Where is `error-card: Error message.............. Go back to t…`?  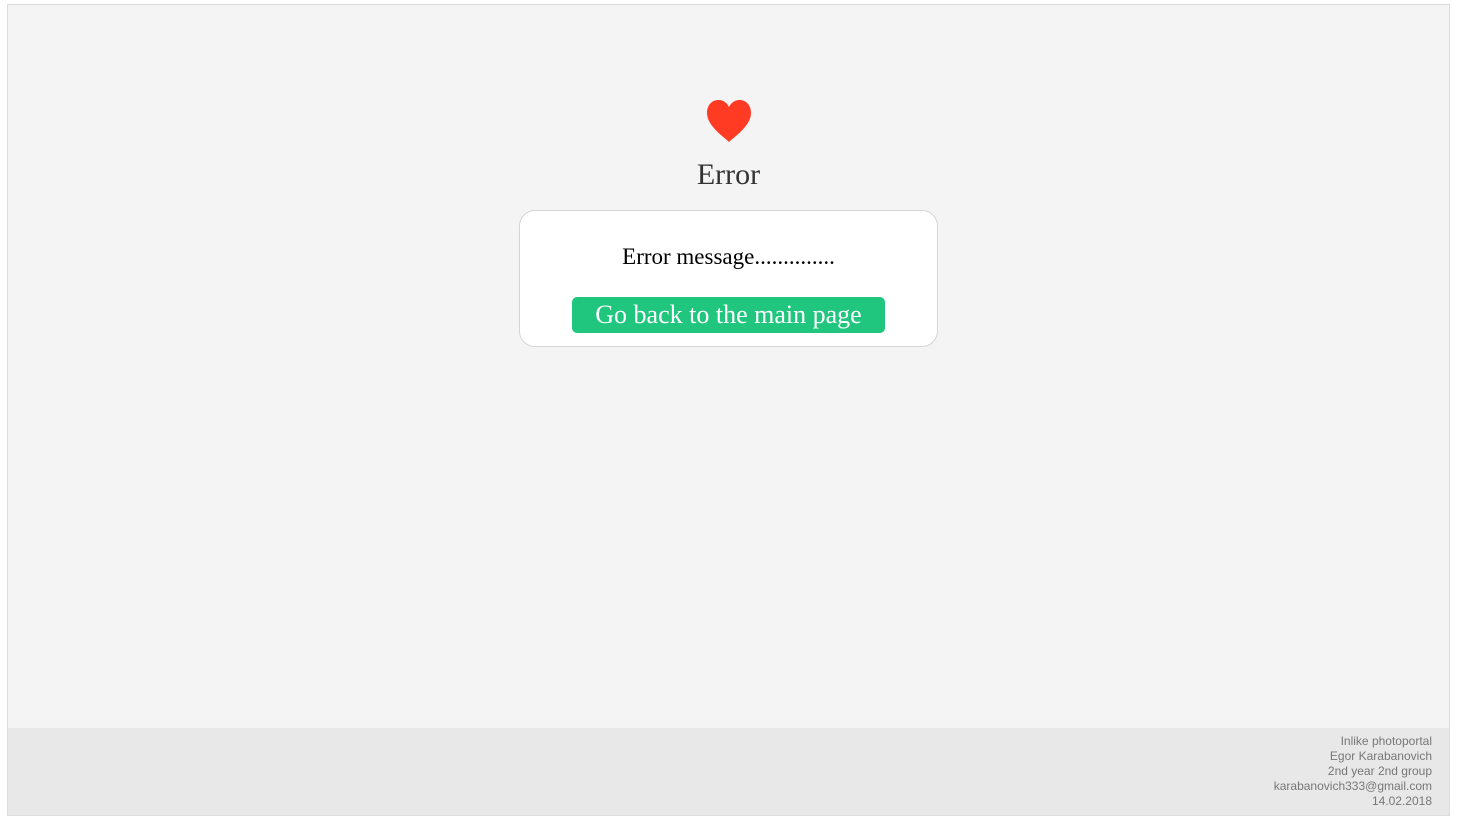 error-card: Error message.............. Go back to t… is located at coordinates (728, 278).